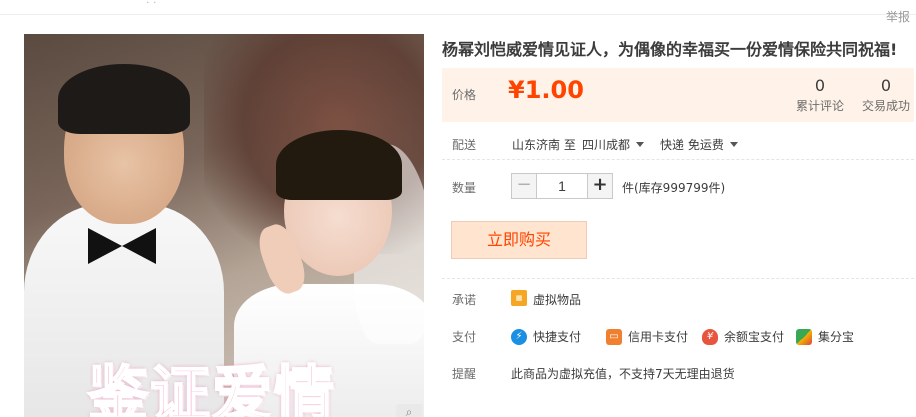 This screenshot has height=417, width=916. I want to click on deals-count: 0, so click(886, 85).